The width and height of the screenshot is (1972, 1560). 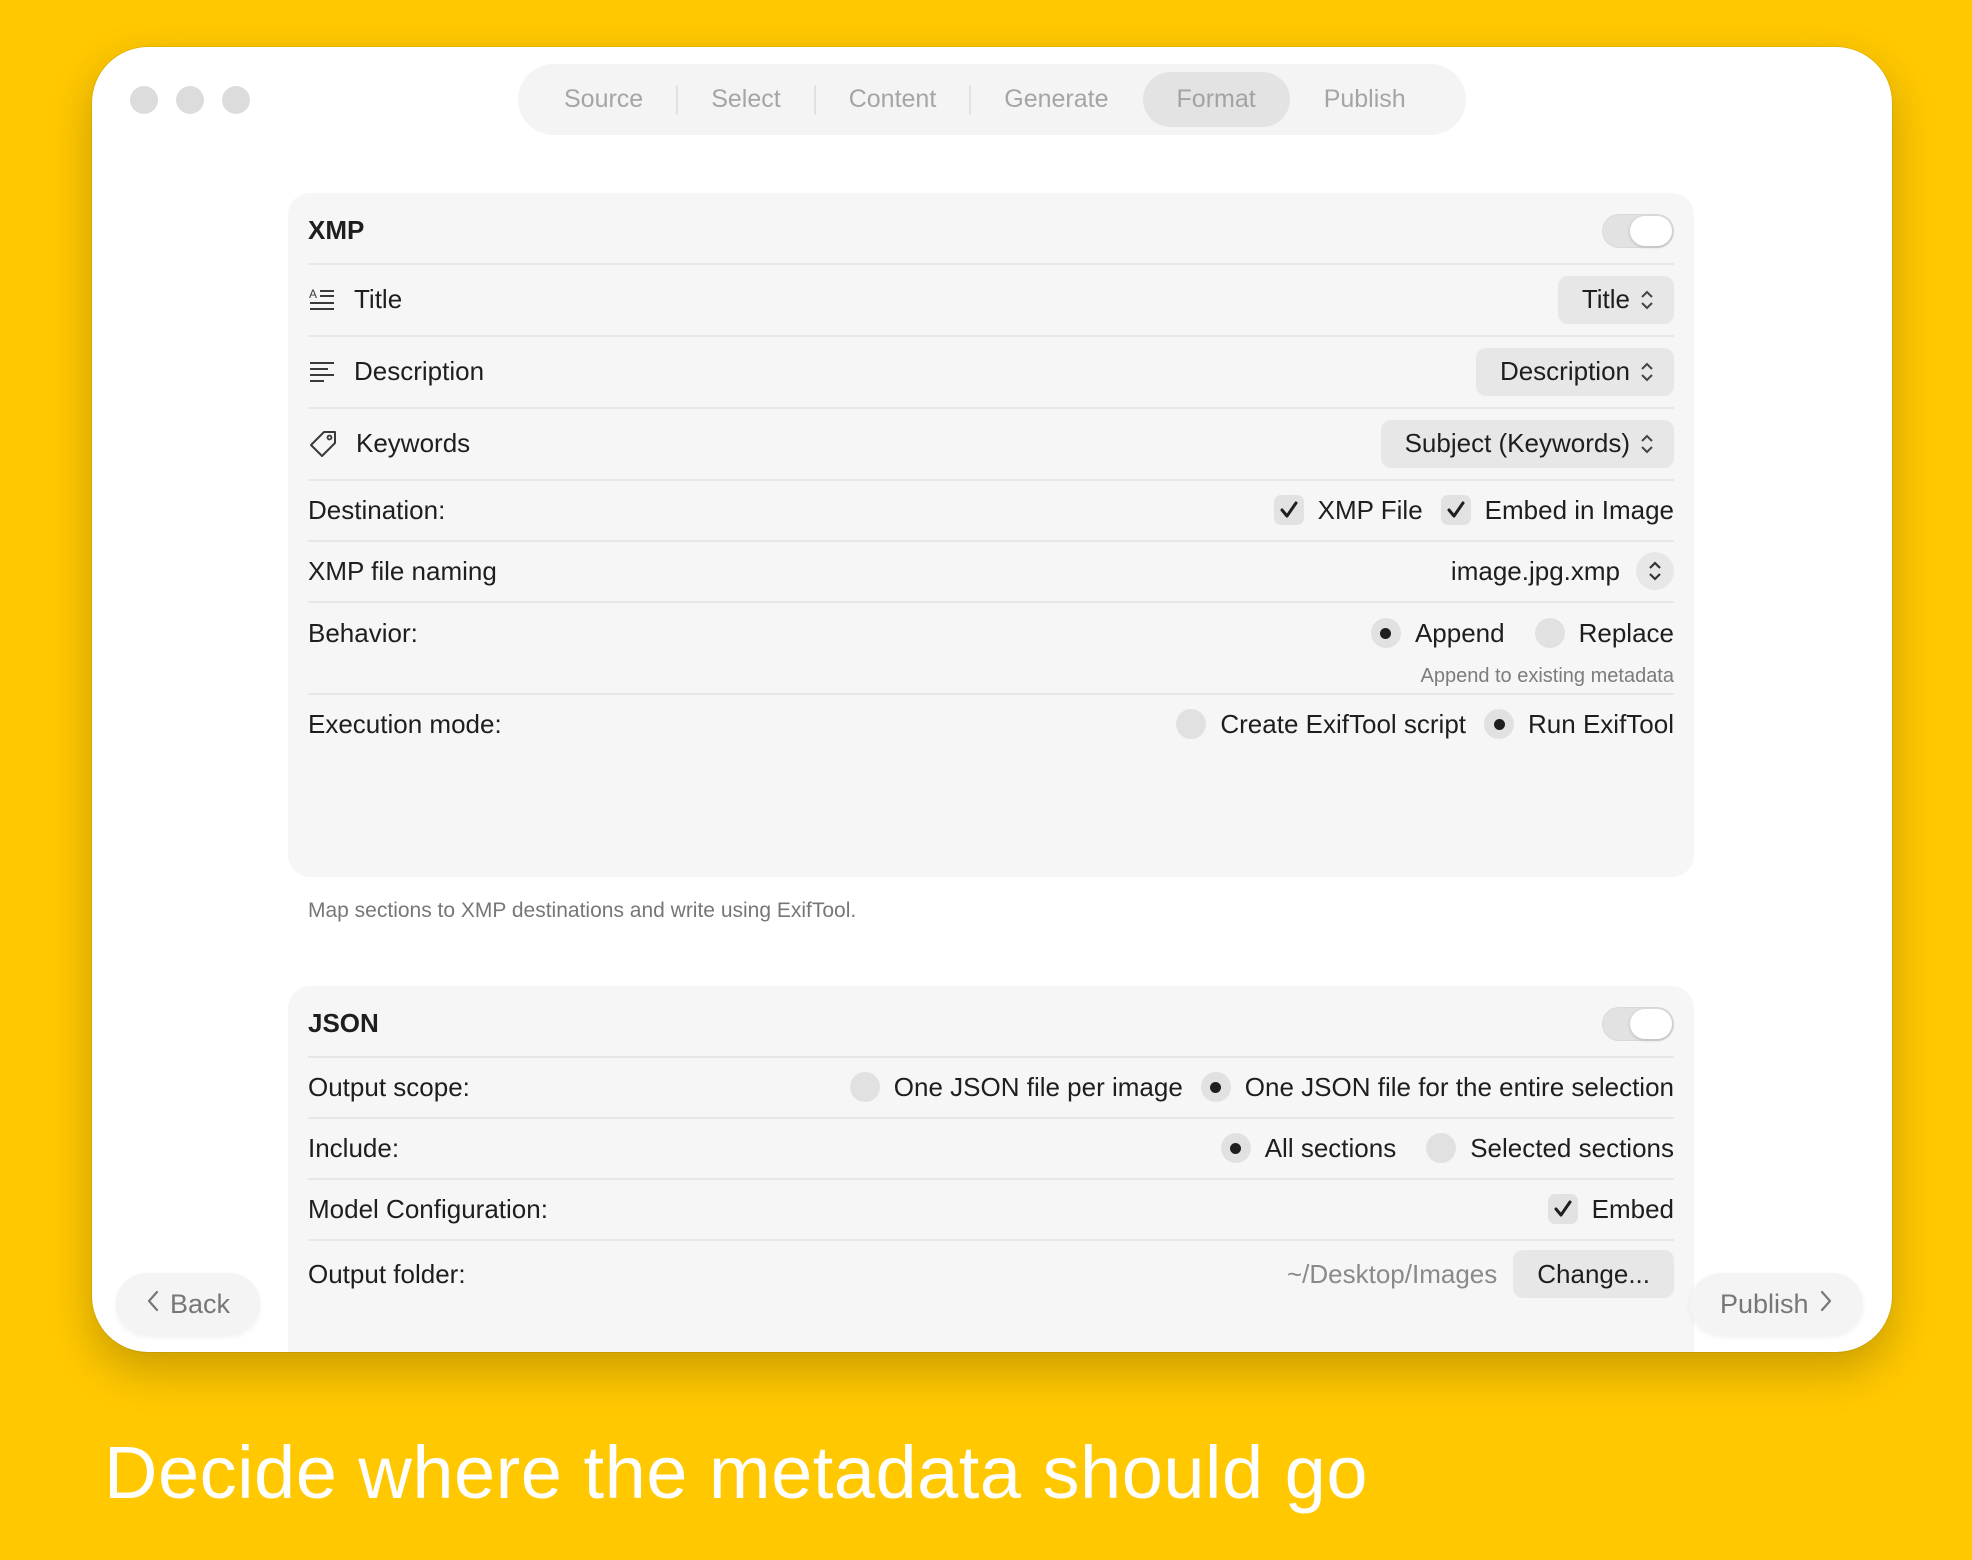 I want to click on chevron-right-icon, so click(x=1826, y=1304).